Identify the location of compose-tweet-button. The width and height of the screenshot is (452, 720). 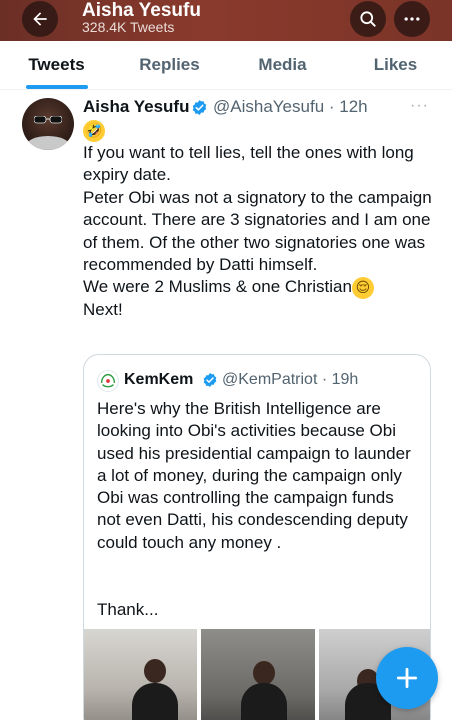
(407, 678).